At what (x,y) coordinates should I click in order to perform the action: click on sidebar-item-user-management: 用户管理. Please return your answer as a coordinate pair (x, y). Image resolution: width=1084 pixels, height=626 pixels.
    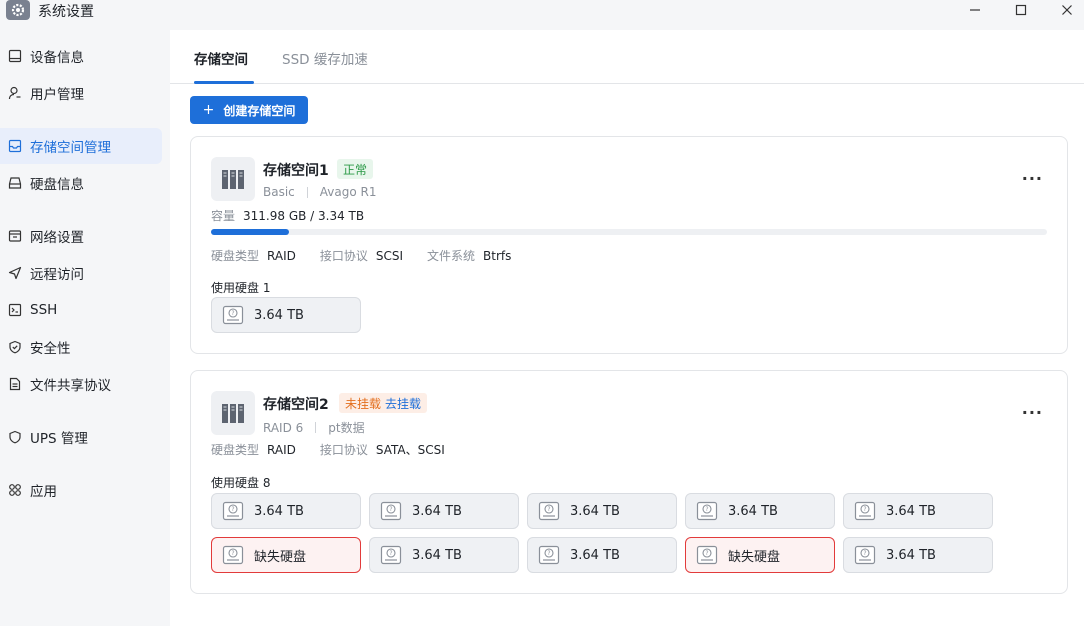
    Looking at the image, I should click on (81, 93).